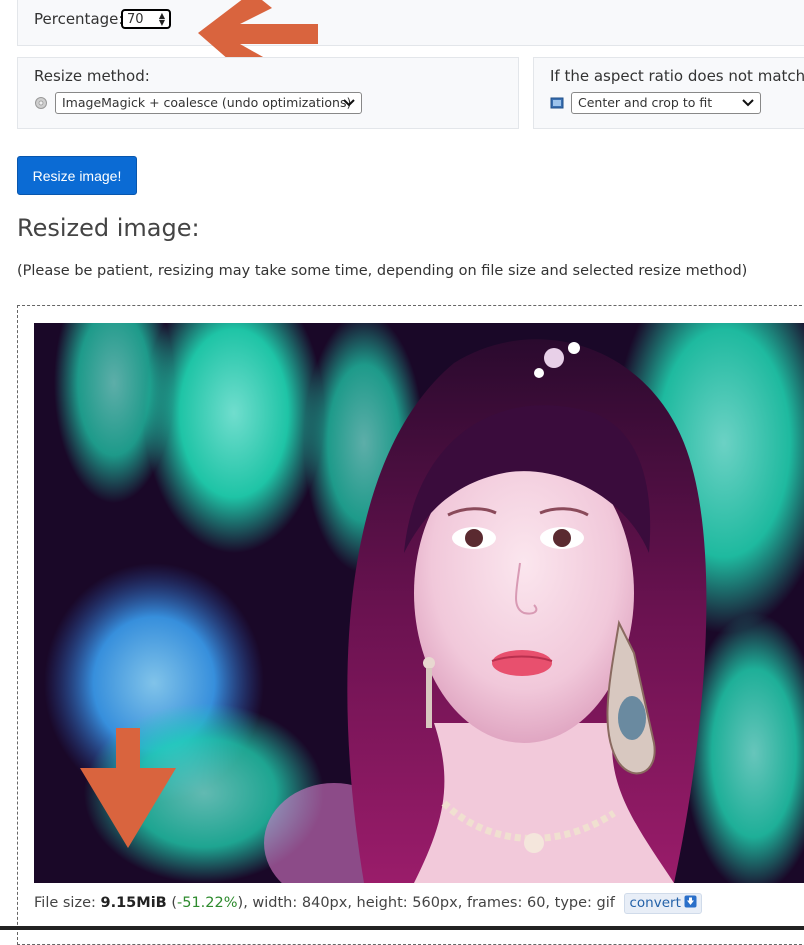 The height and width of the screenshot is (945, 804). I want to click on convert-button: convert, so click(662, 903).